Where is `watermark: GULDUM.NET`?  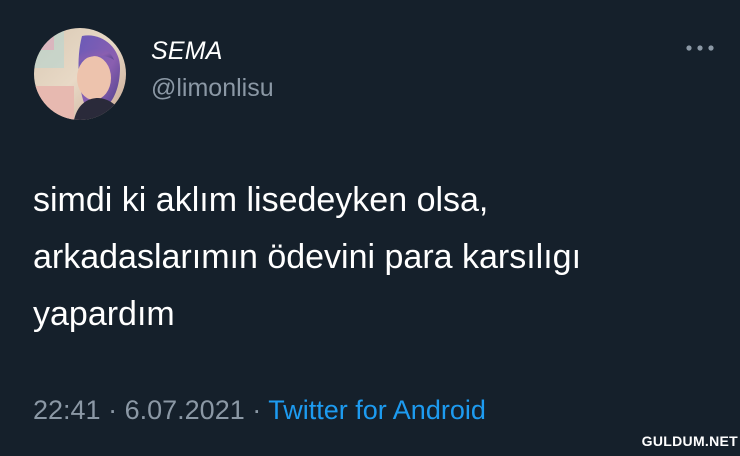
watermark: GULDUM.NET is located at coordinates (689, 441).